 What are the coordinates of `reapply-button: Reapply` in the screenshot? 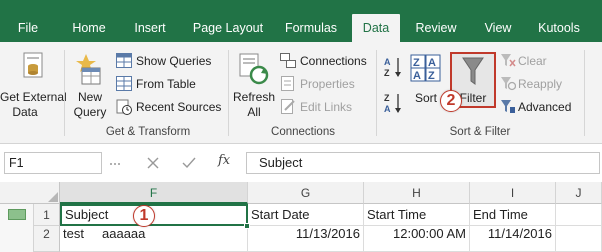 It's located at (539, 84).